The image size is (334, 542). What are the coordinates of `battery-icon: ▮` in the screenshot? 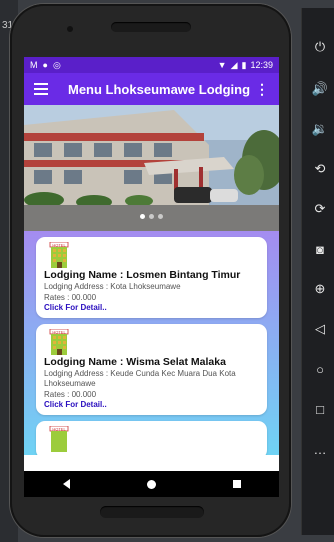 It's located at (244, 64).